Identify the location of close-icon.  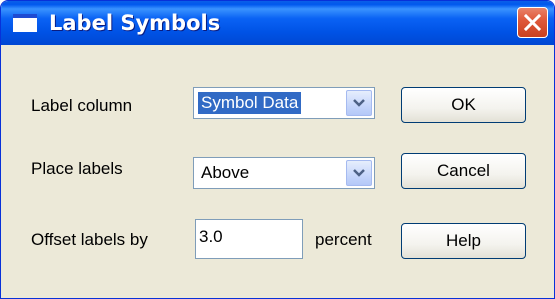
(532, 22).